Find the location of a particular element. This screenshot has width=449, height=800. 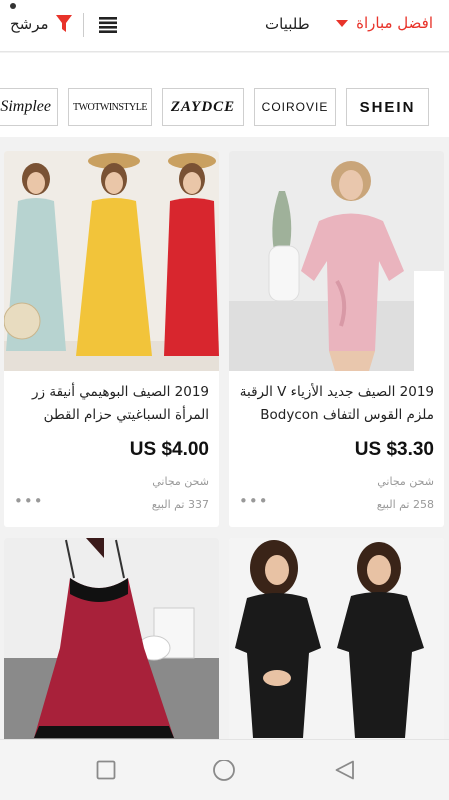

sort-label: افضل مباراة is located at coordinates (394, 23).